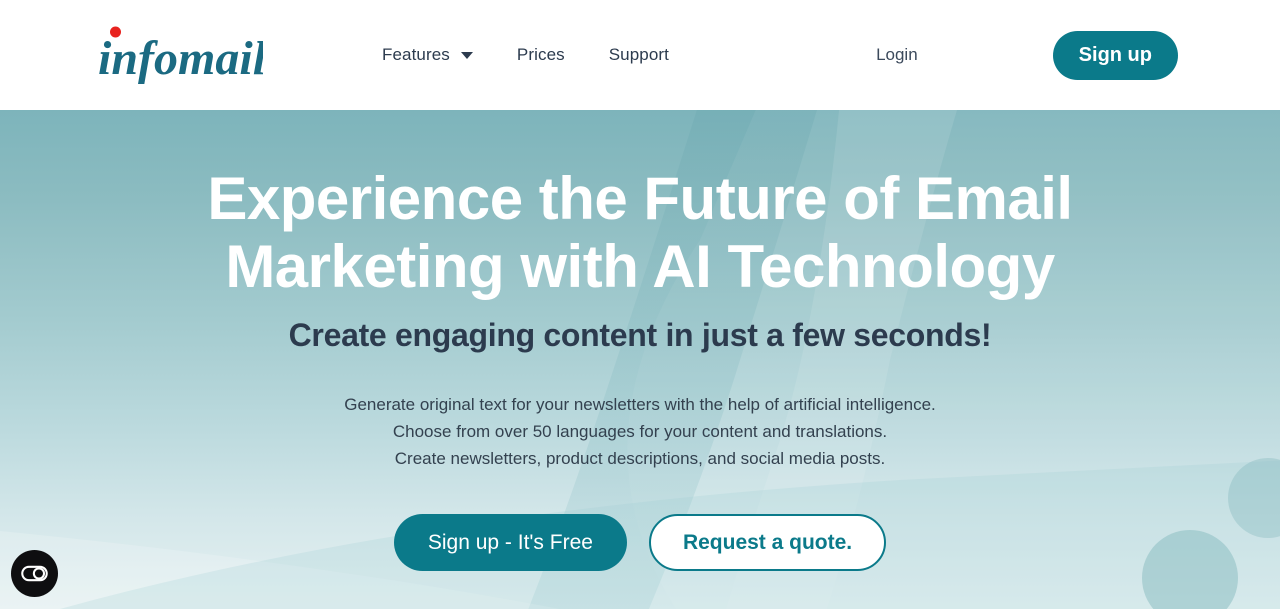  I want to click on signup-free-button: Sign up - It's Free, so click(510, 542).